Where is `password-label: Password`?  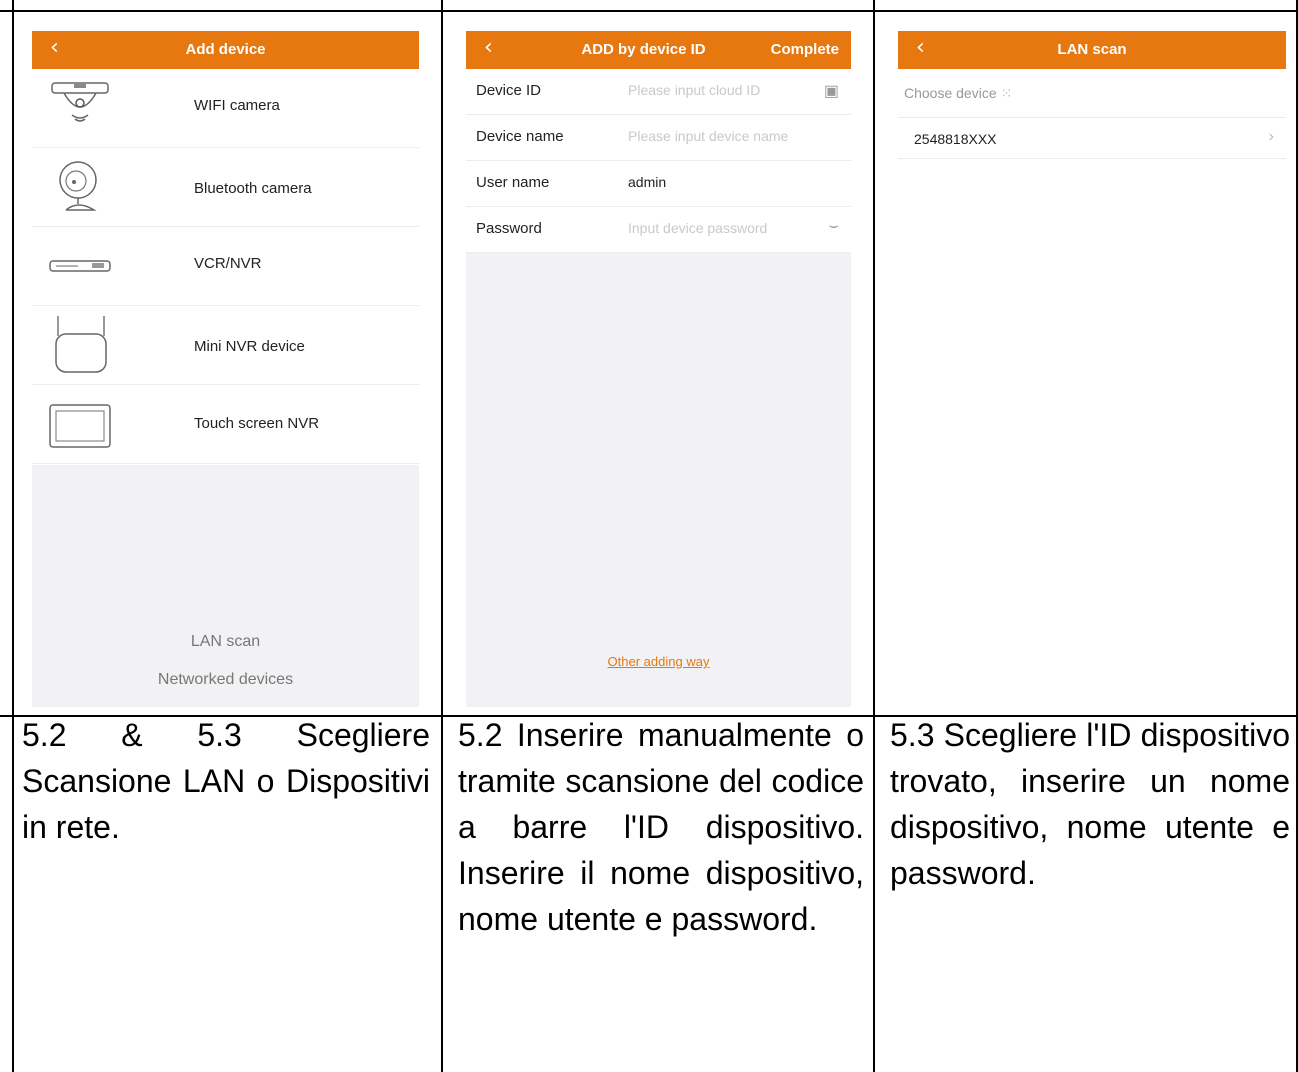 password-label: Password is located at coordinates (509, 228).